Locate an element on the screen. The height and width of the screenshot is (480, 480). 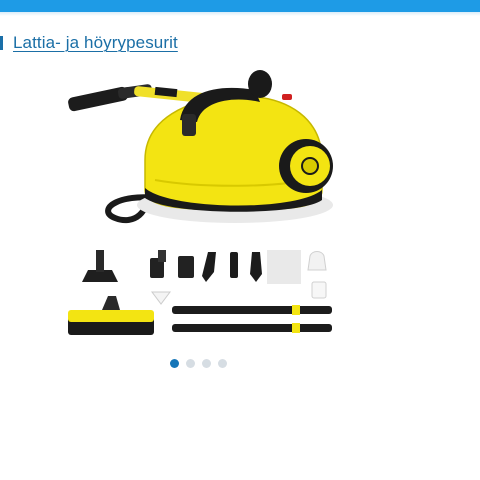
breadcrumb: Lattia- ja höyrypesurit is located at coordinates (89, 43).